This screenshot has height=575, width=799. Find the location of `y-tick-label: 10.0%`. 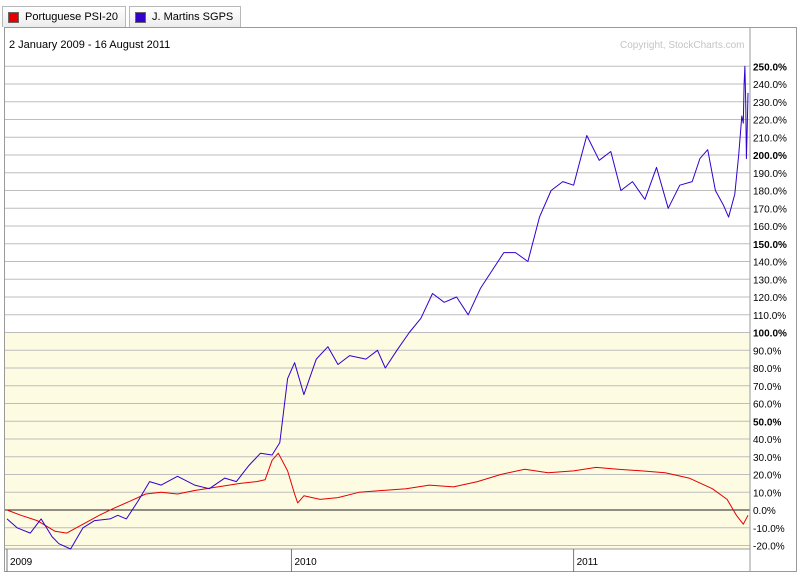

y-tick-label: 10.0% is located at coordinates (767, 493).